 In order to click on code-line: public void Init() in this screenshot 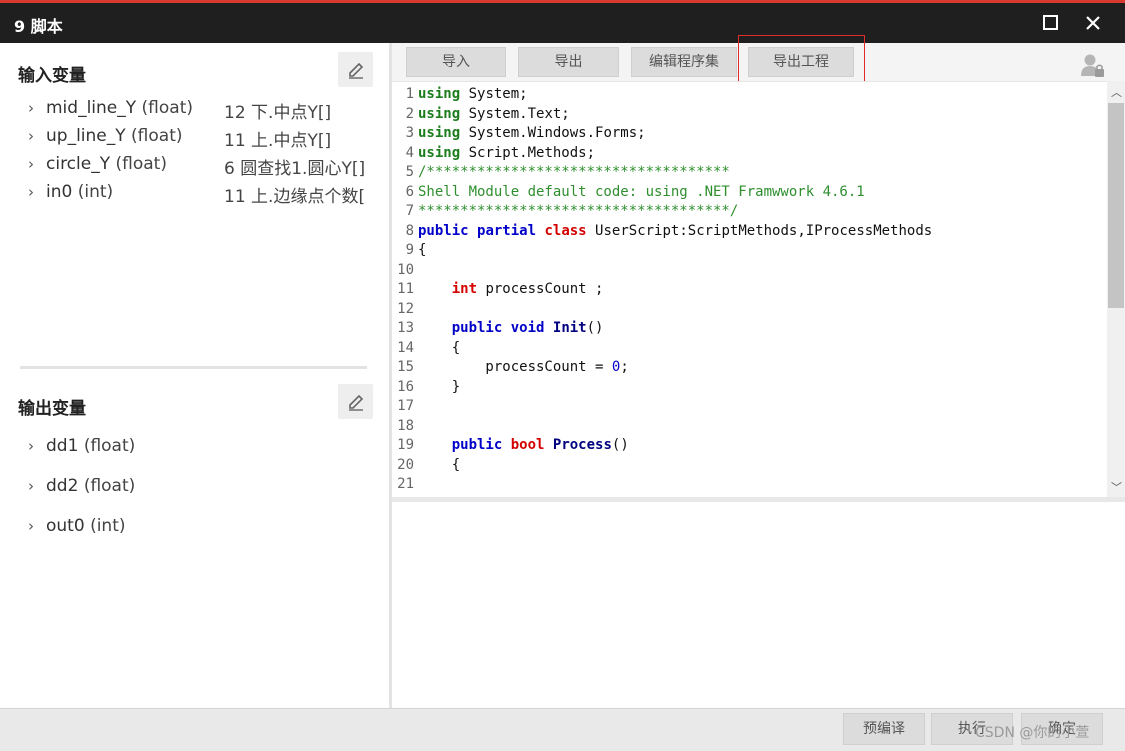, I will do `click(527, 328)`.